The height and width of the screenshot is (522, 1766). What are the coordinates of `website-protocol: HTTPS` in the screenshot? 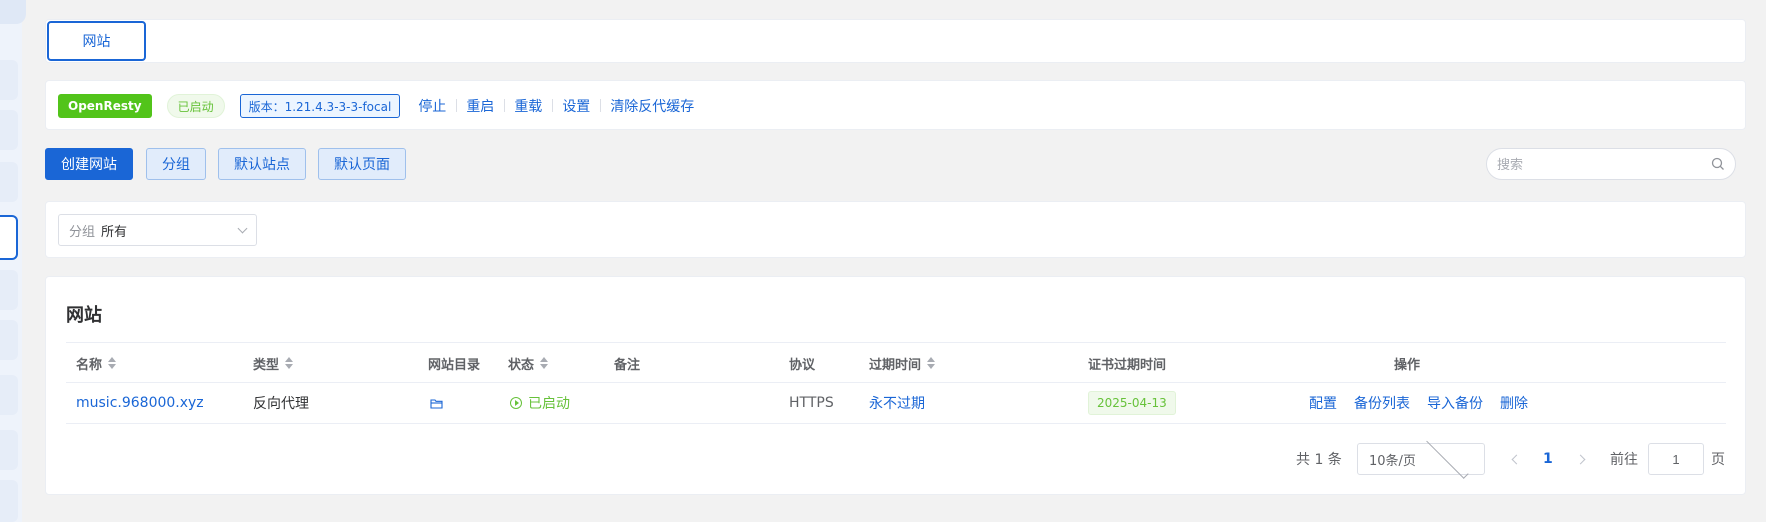 It's located at (811, 403).